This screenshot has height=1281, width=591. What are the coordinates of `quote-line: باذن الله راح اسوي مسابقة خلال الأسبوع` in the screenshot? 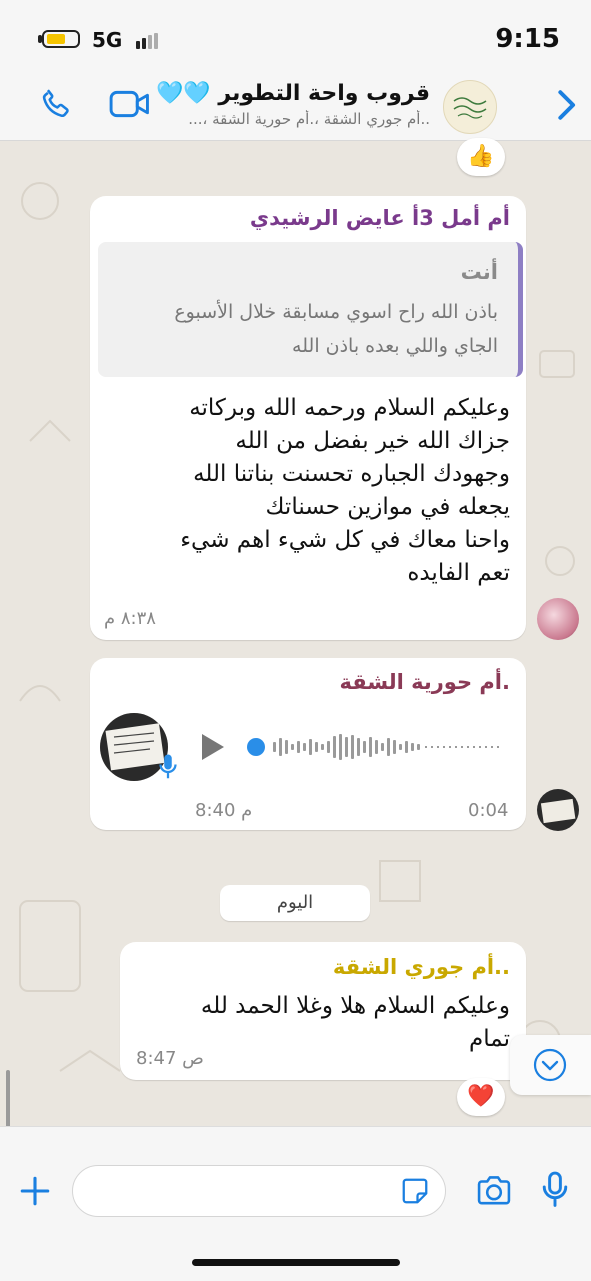 It's located at (336, 312).